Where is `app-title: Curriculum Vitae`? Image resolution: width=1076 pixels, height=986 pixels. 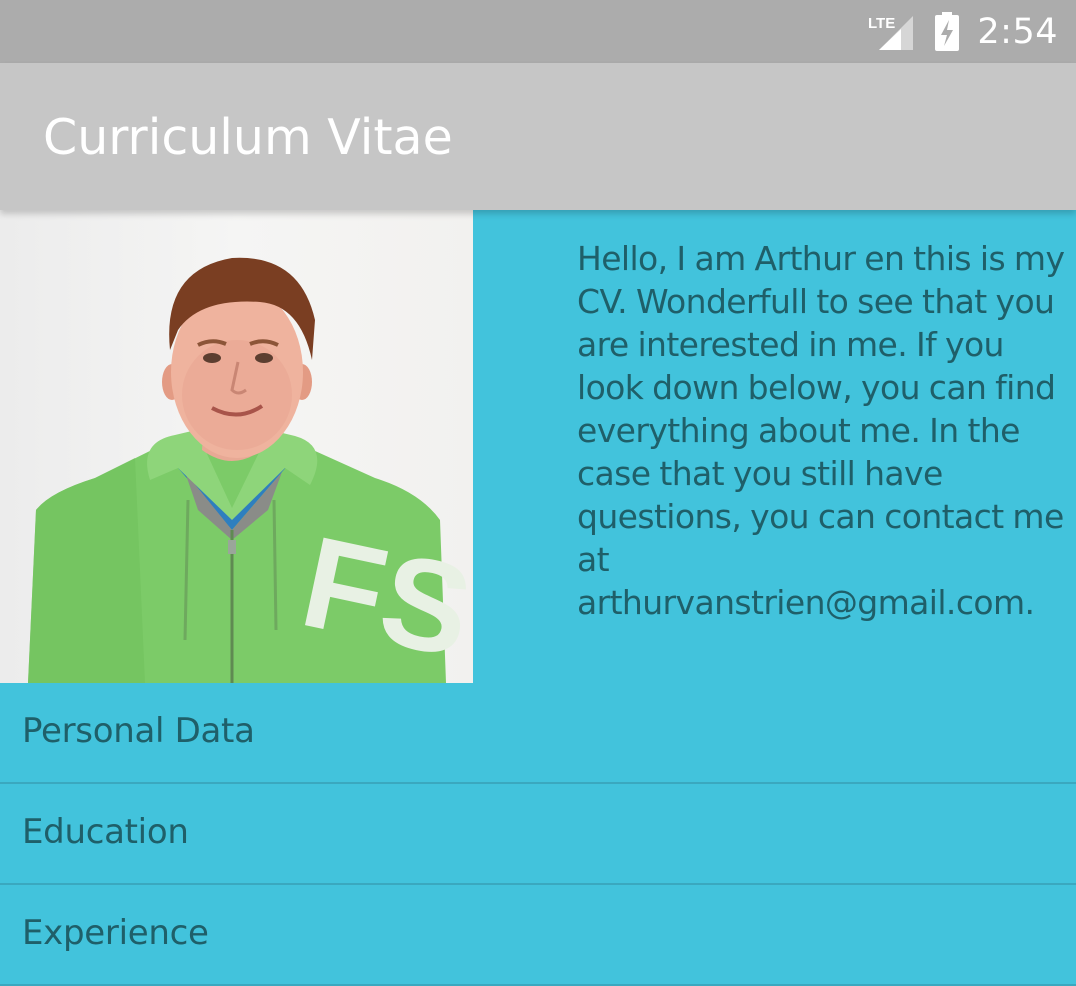
app-title: Curriculum Vitae is located at coordinates (248, 137).